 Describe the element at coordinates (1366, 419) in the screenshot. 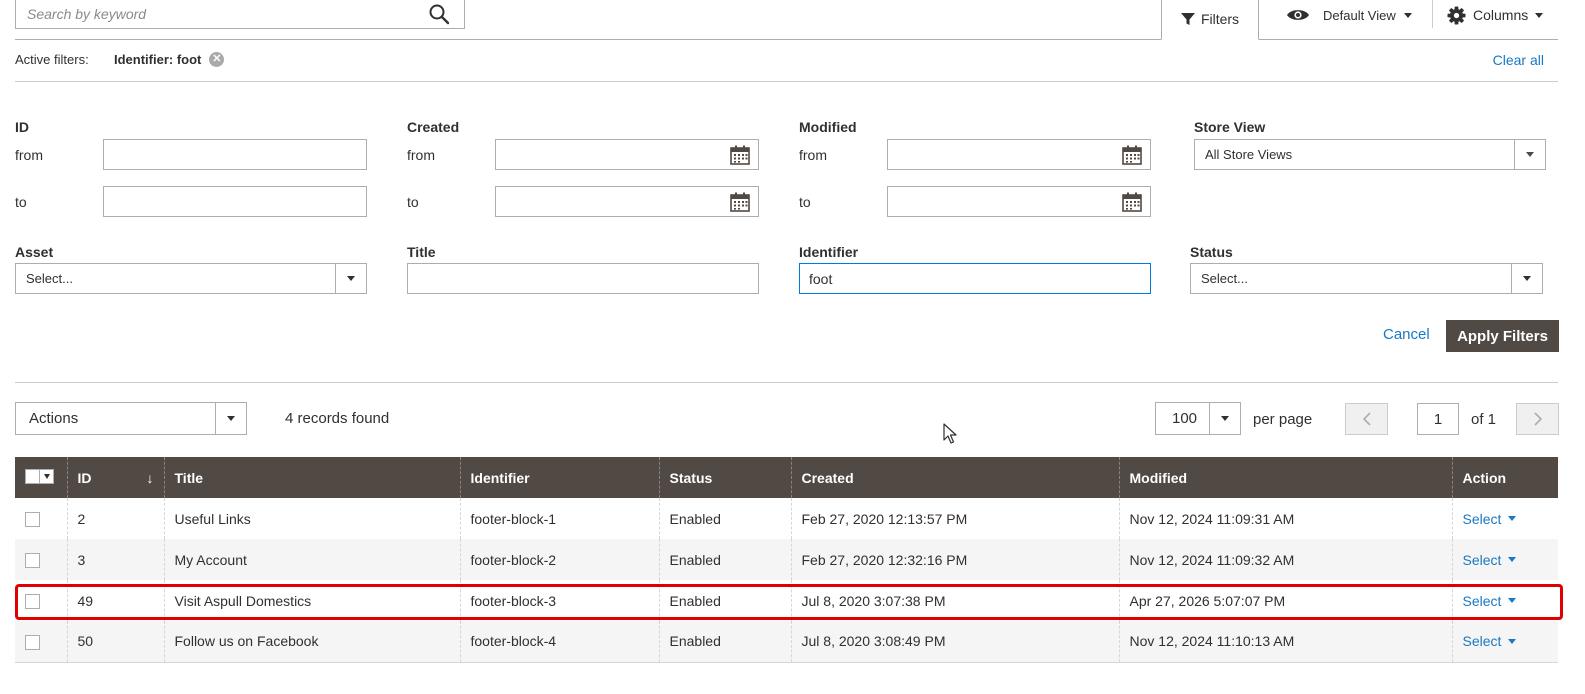

I see `previous-page-button` at that location.